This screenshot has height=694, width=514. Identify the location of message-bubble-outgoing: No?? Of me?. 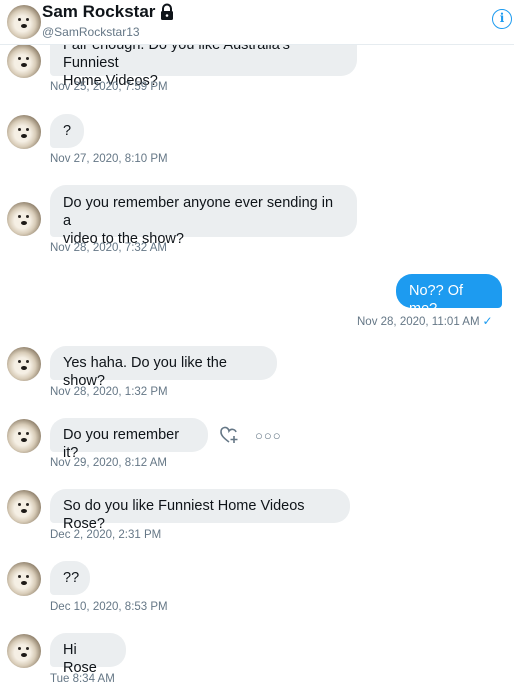
(449, 295).